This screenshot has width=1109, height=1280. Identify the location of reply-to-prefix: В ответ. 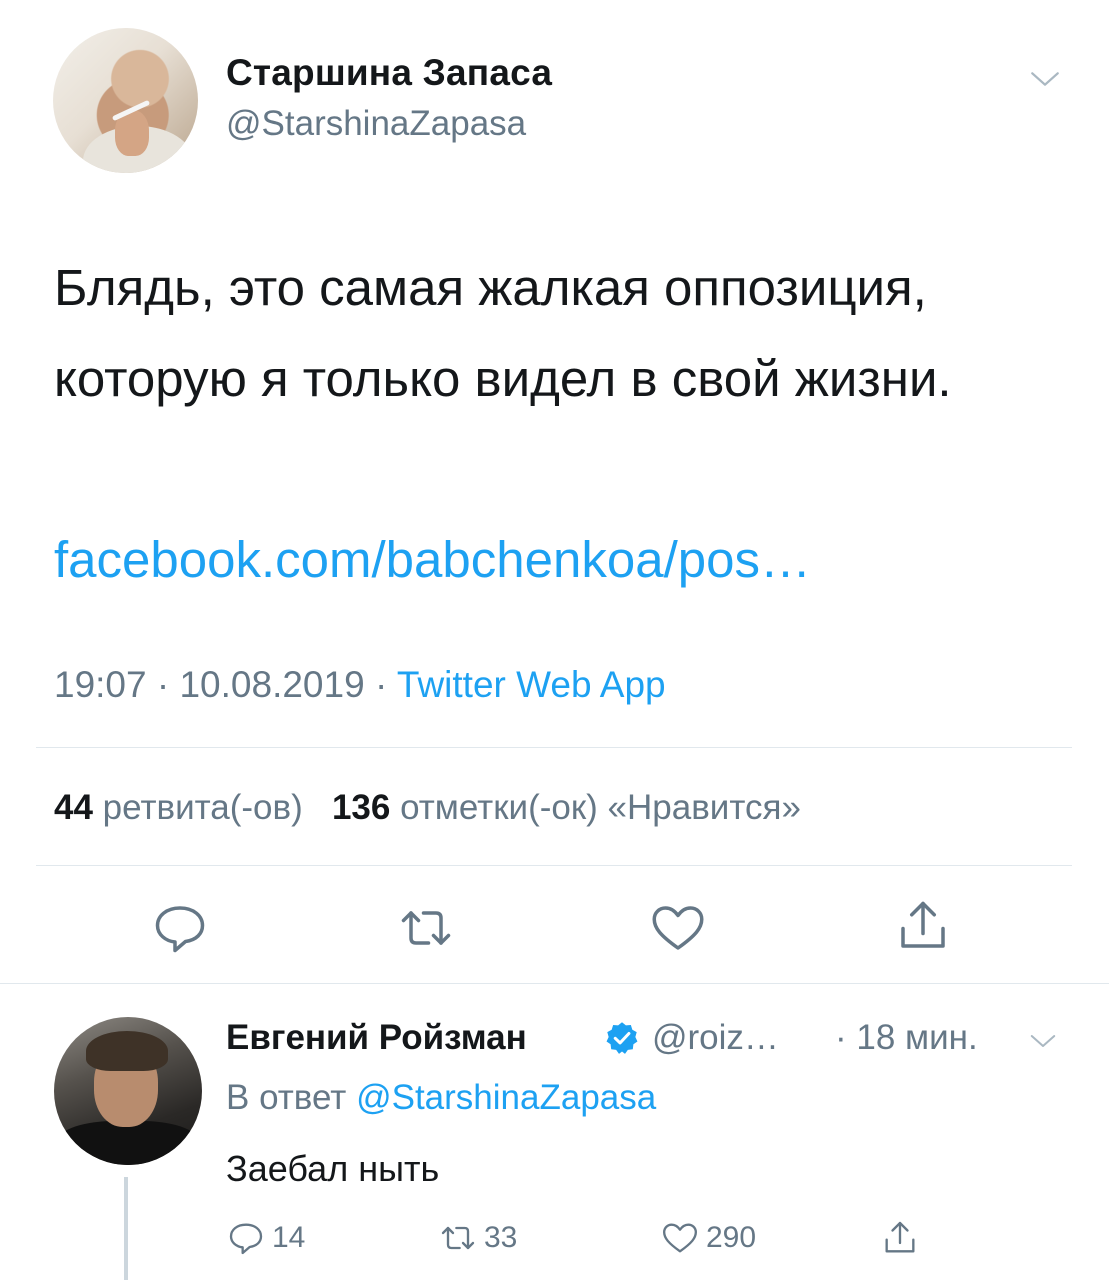
(286, 1097).